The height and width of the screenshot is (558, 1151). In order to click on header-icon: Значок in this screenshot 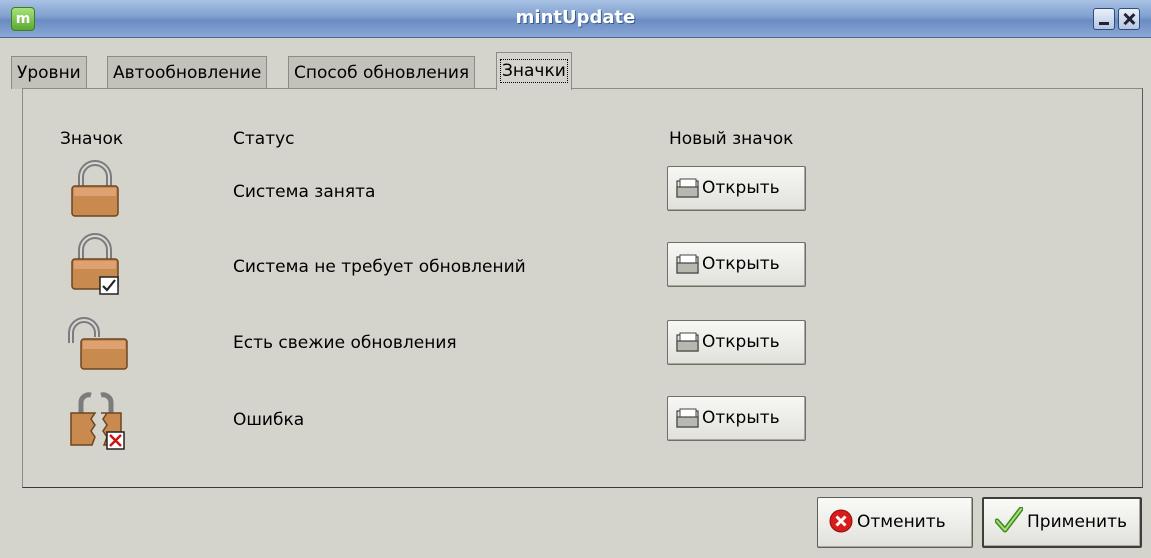, I will do `click(92, 139)`.